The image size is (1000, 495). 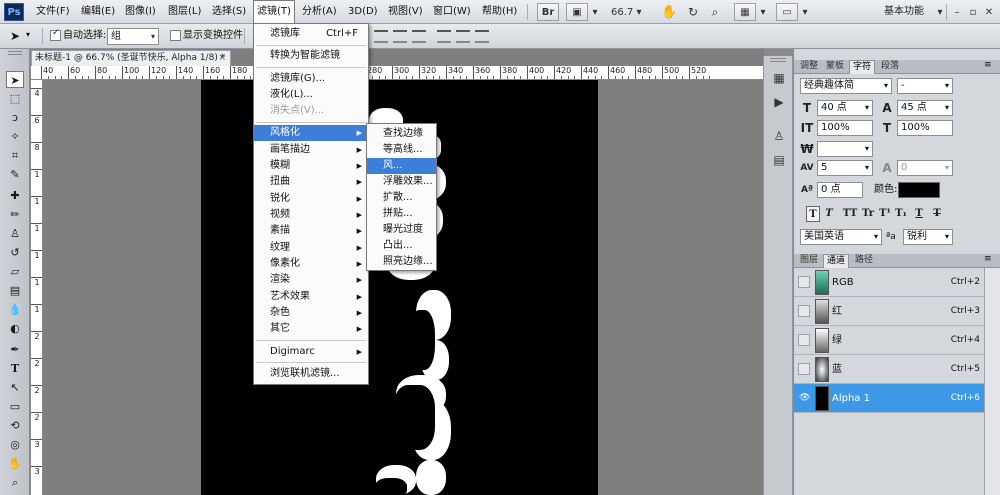 What do you see at coordinates (809, 67) in the screenshot?
I see `tab-adjustments: 调整` at bounding box center [809, 67].